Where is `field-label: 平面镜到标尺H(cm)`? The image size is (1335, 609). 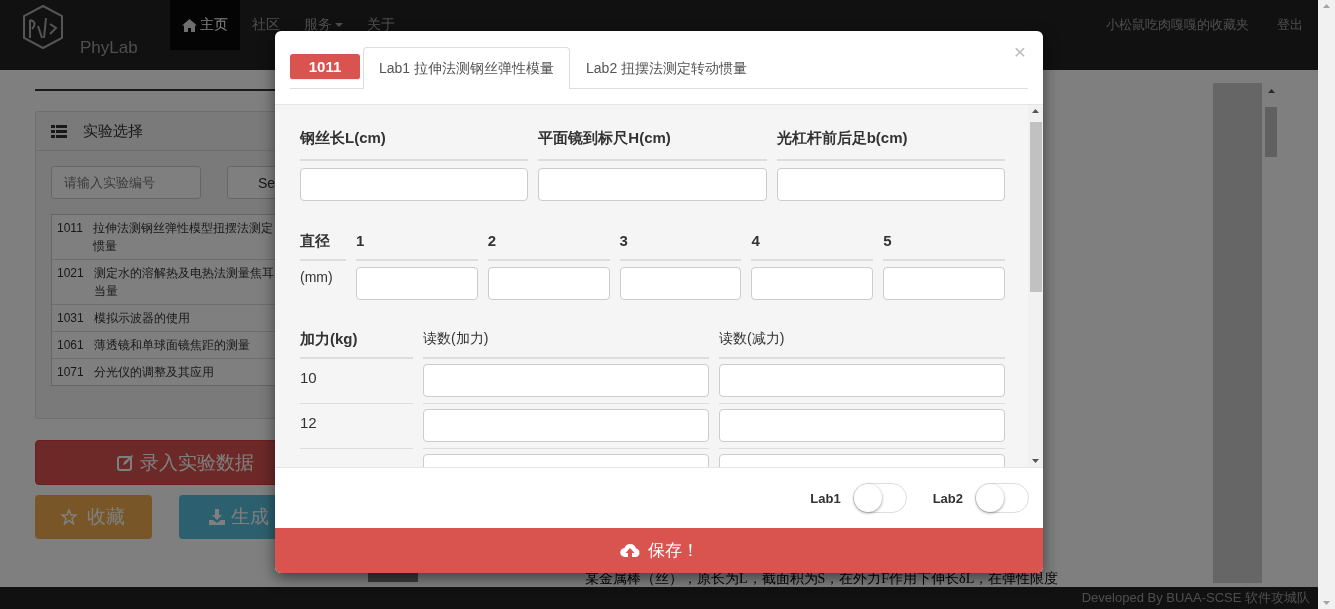 field-label: 平面镜到标尺H(cm) is located at coordinates (652, 133).